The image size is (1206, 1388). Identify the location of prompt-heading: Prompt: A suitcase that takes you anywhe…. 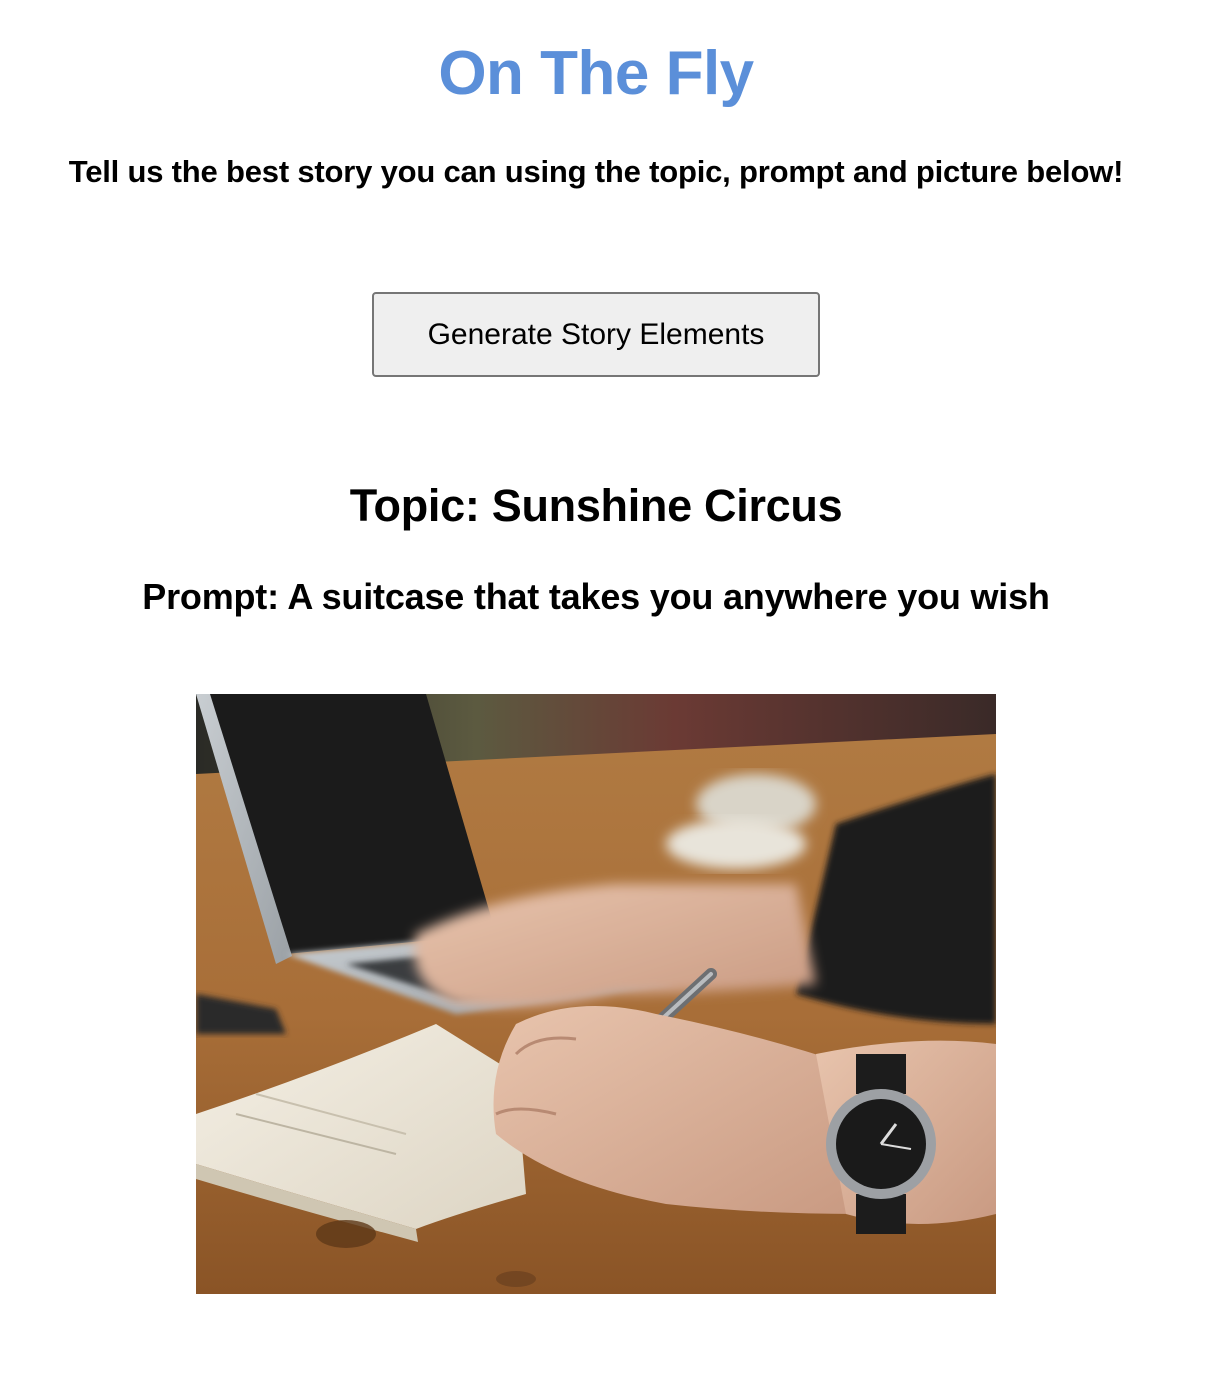
(596, 596).